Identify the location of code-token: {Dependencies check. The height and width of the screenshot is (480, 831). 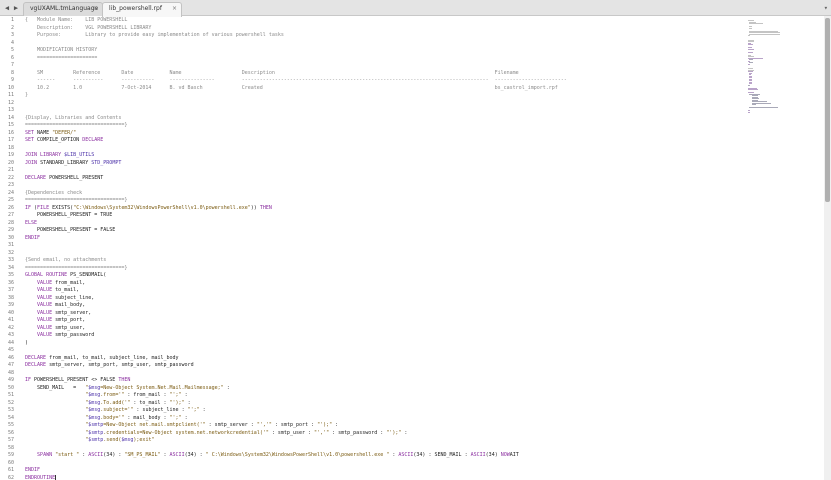
(54, 192).